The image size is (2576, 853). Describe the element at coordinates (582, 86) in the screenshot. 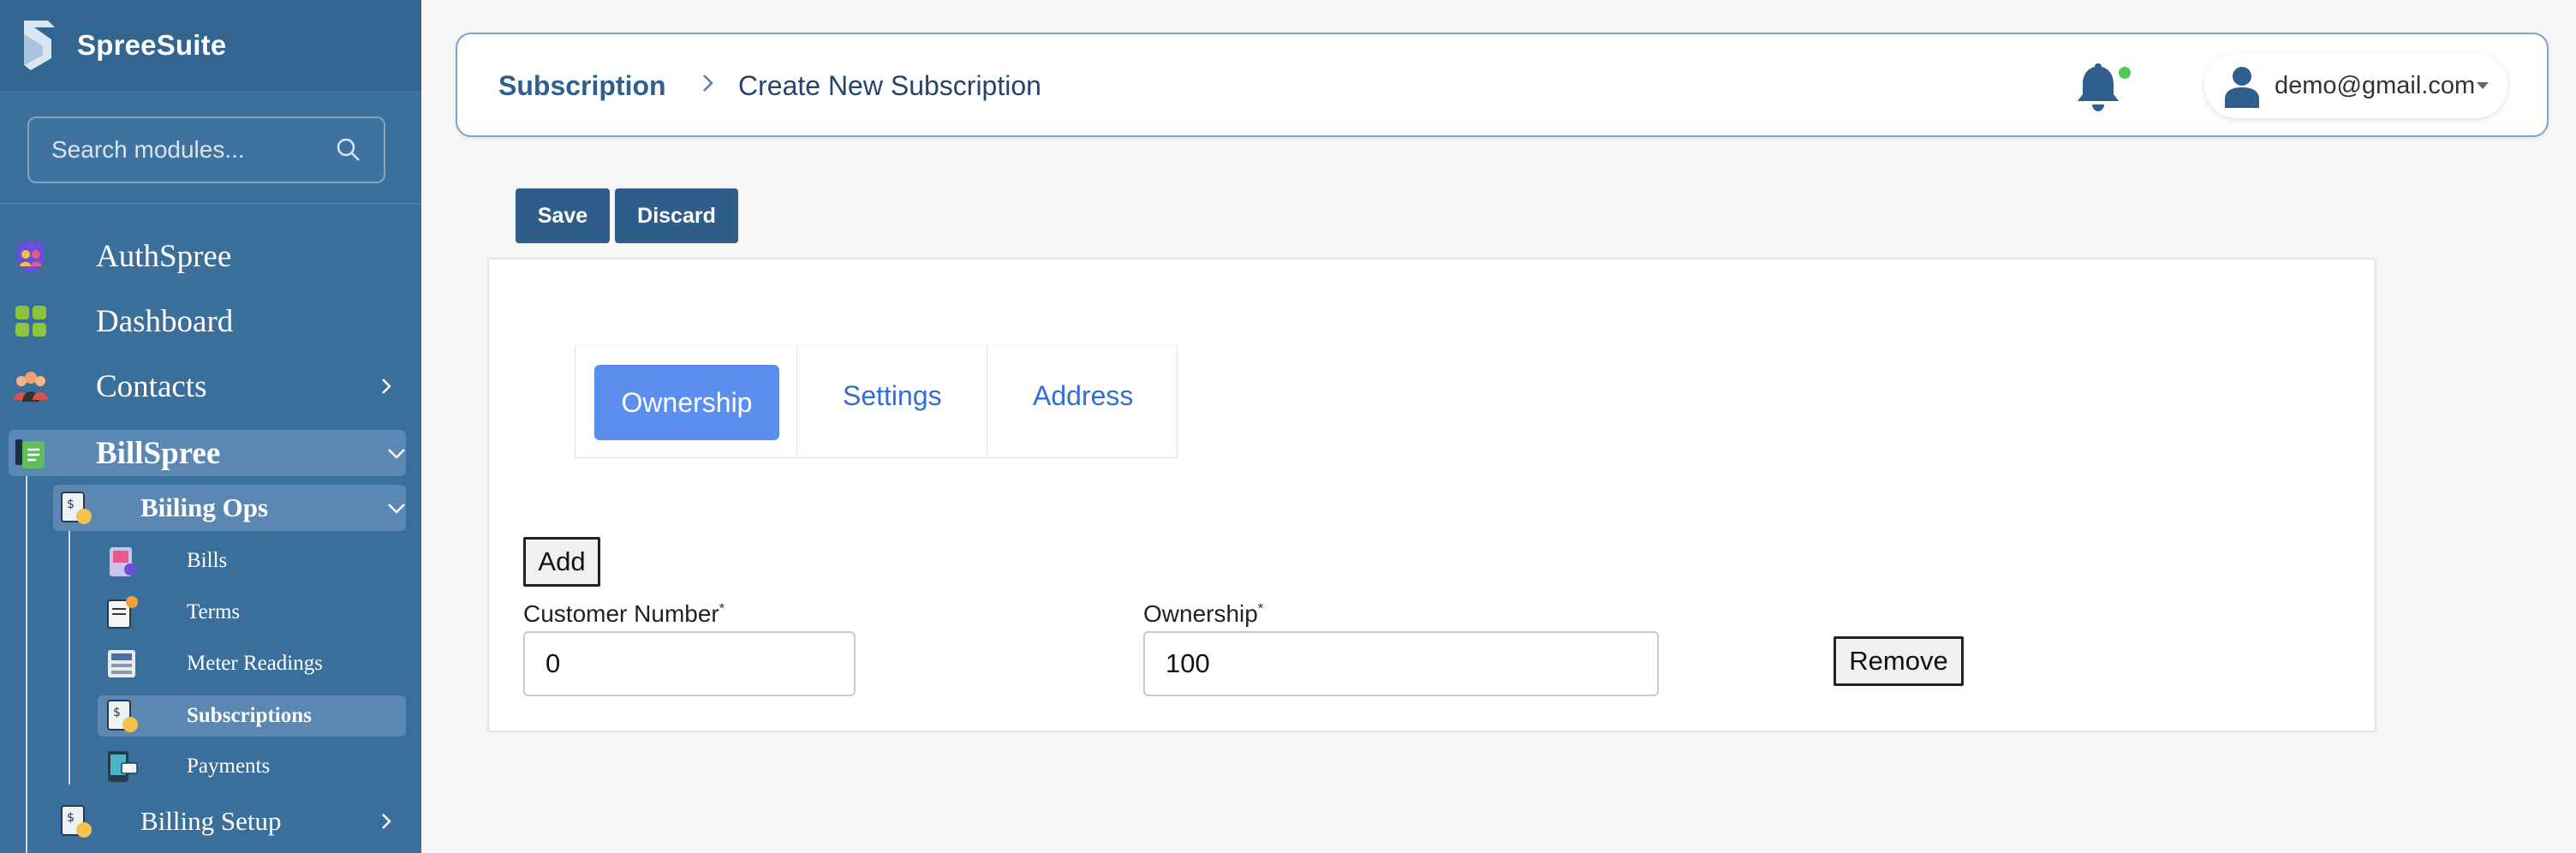

I see `breadcrumb-subscription: Subscription` at that location.